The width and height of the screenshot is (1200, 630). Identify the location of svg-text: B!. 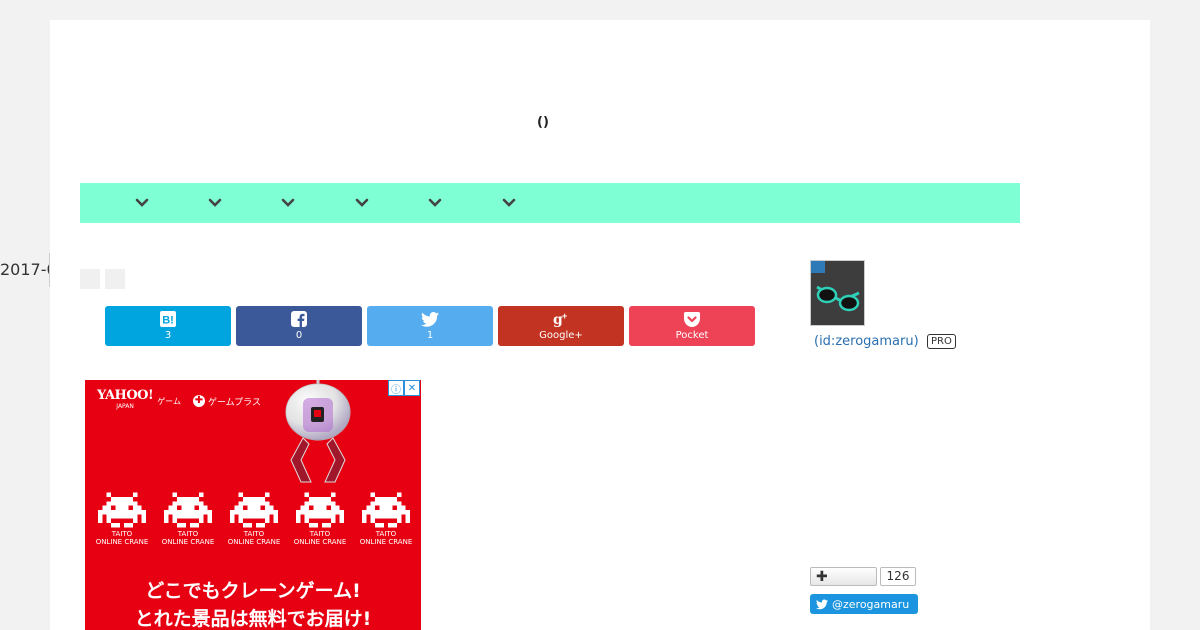
(168, 321).